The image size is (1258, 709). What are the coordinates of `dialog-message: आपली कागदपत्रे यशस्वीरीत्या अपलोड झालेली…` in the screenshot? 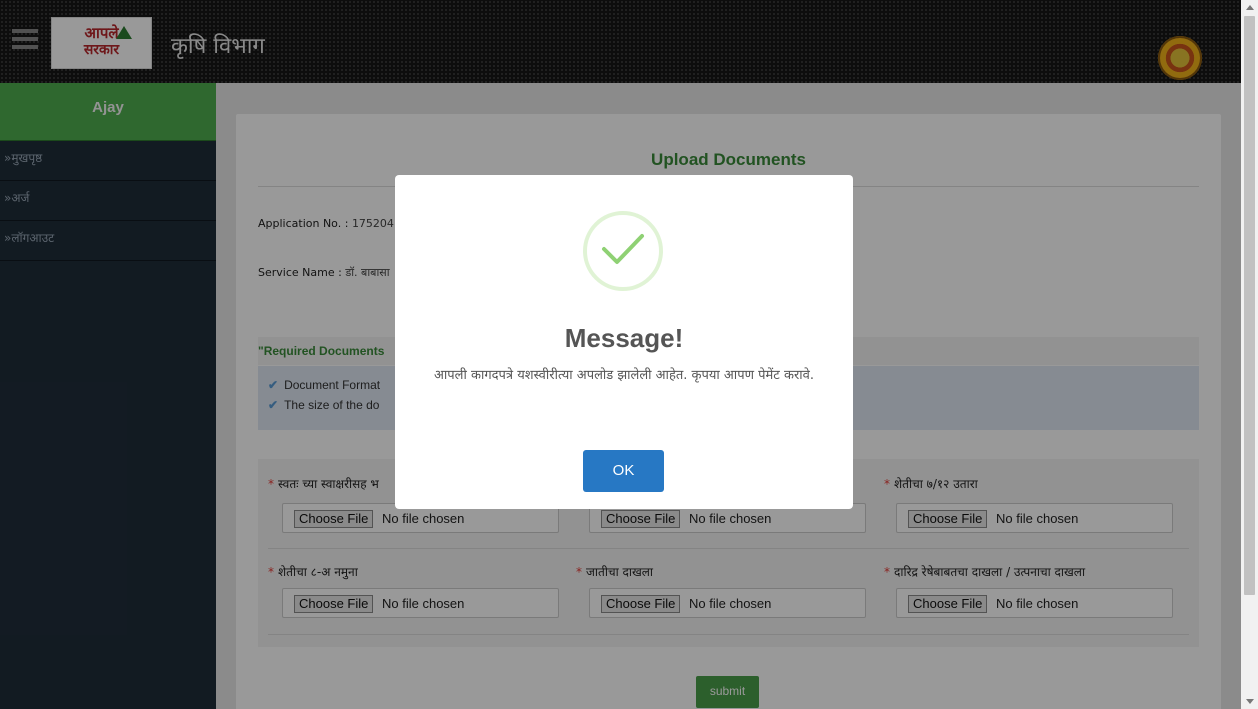 It's located at (624, 375).